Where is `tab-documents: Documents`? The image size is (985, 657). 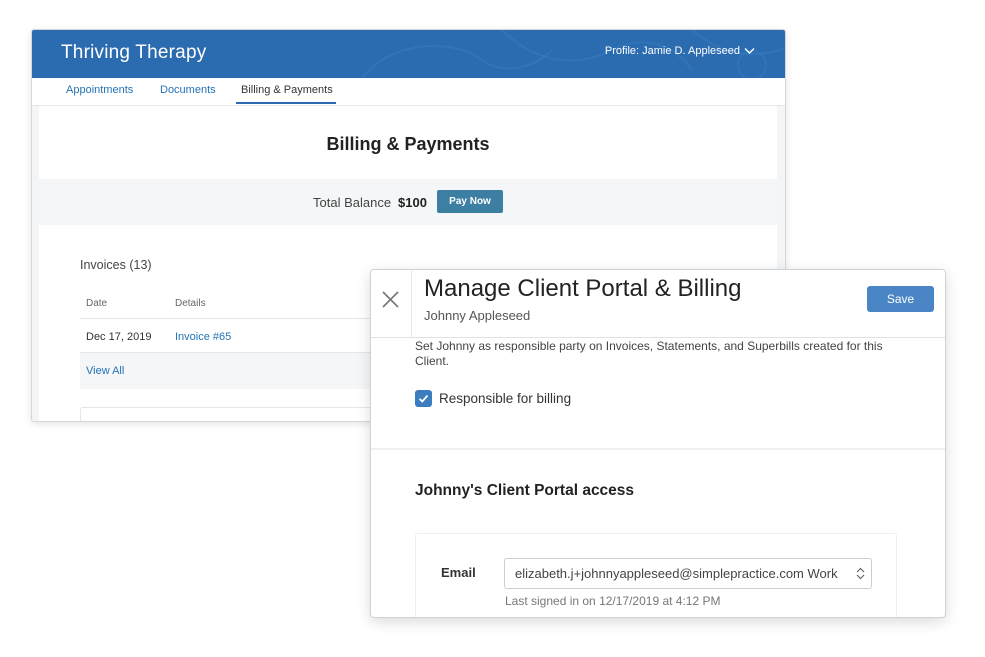
tab-documents: Documents is located at coordinates (188, 90).